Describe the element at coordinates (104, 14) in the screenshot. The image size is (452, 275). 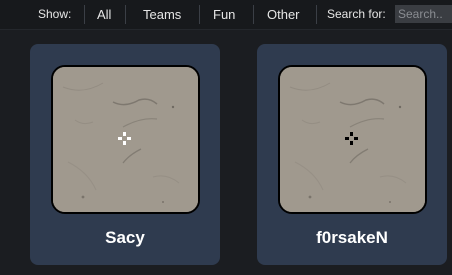
I see `tab-all: All` at that location.